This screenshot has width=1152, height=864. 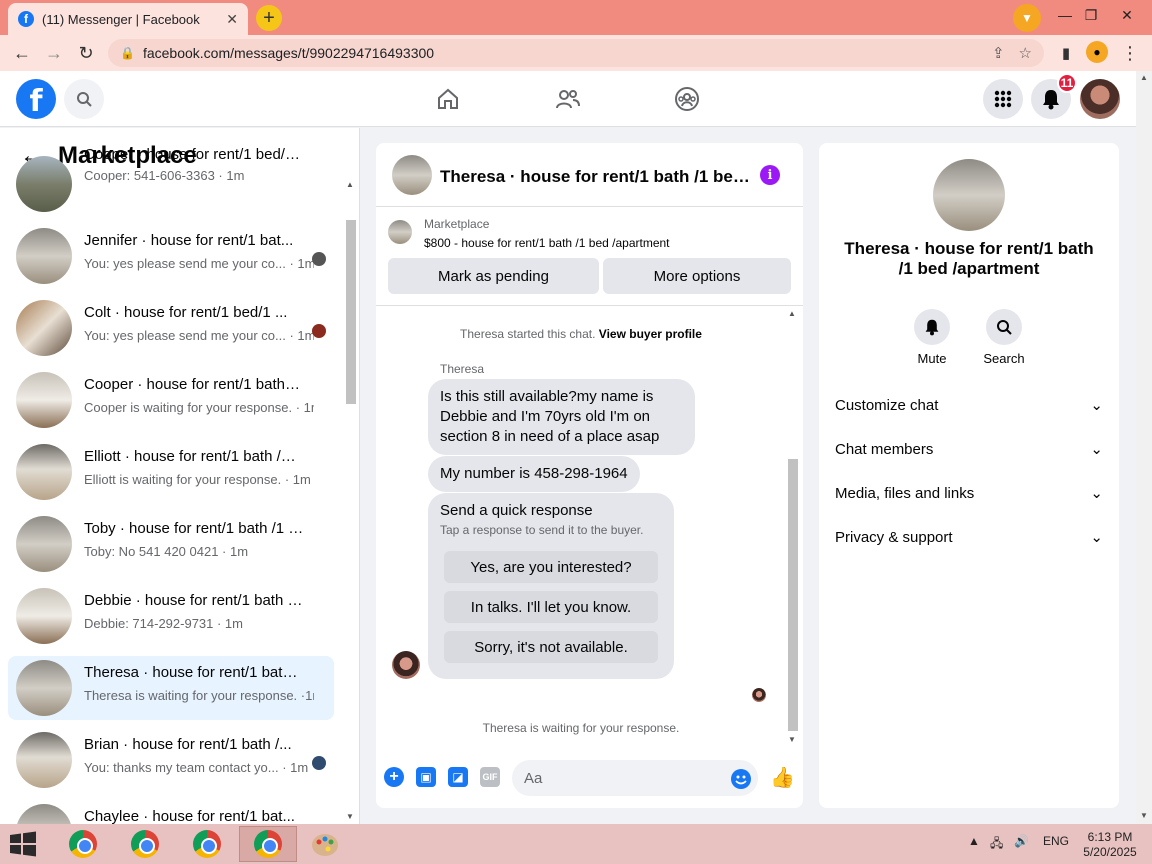 What do you see at coordinates (1027, 18) in the screenshot?
I see `tab-search-button: ▼` at bounding box center [1027, 18].